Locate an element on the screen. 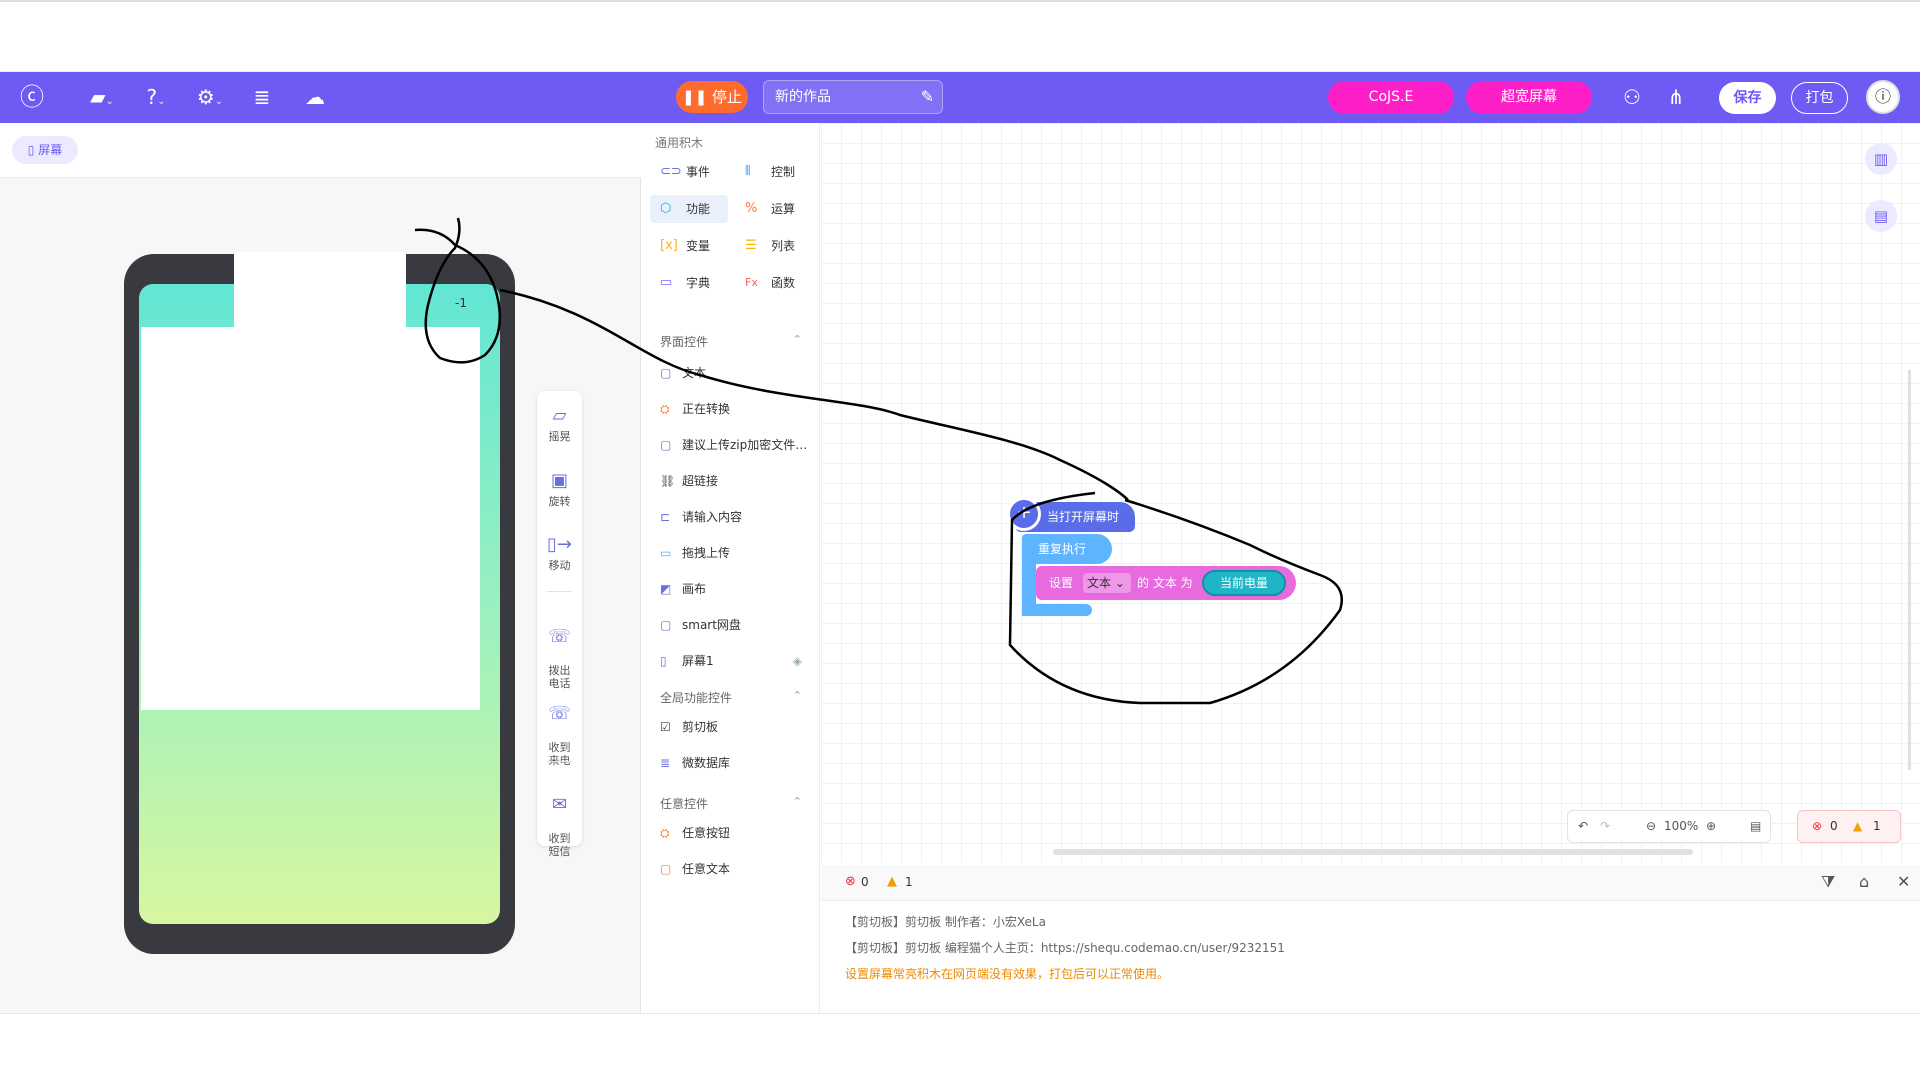  target-dropdown: 文本 ⌄ is located at coordinates (1107, 583).